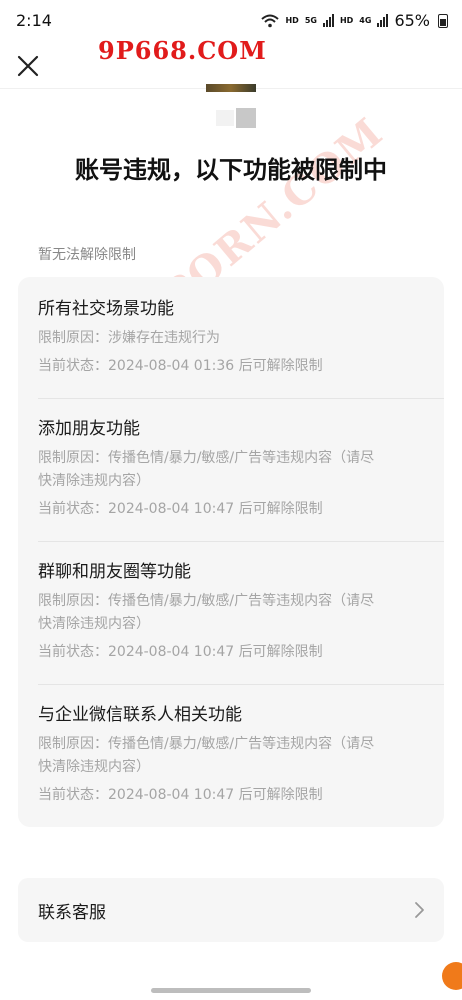 This screenshot has height=1000, width=462. Describe the element at coordinates (310, 20) in the screenshot. I see `network-label-1: 5G` at that location.